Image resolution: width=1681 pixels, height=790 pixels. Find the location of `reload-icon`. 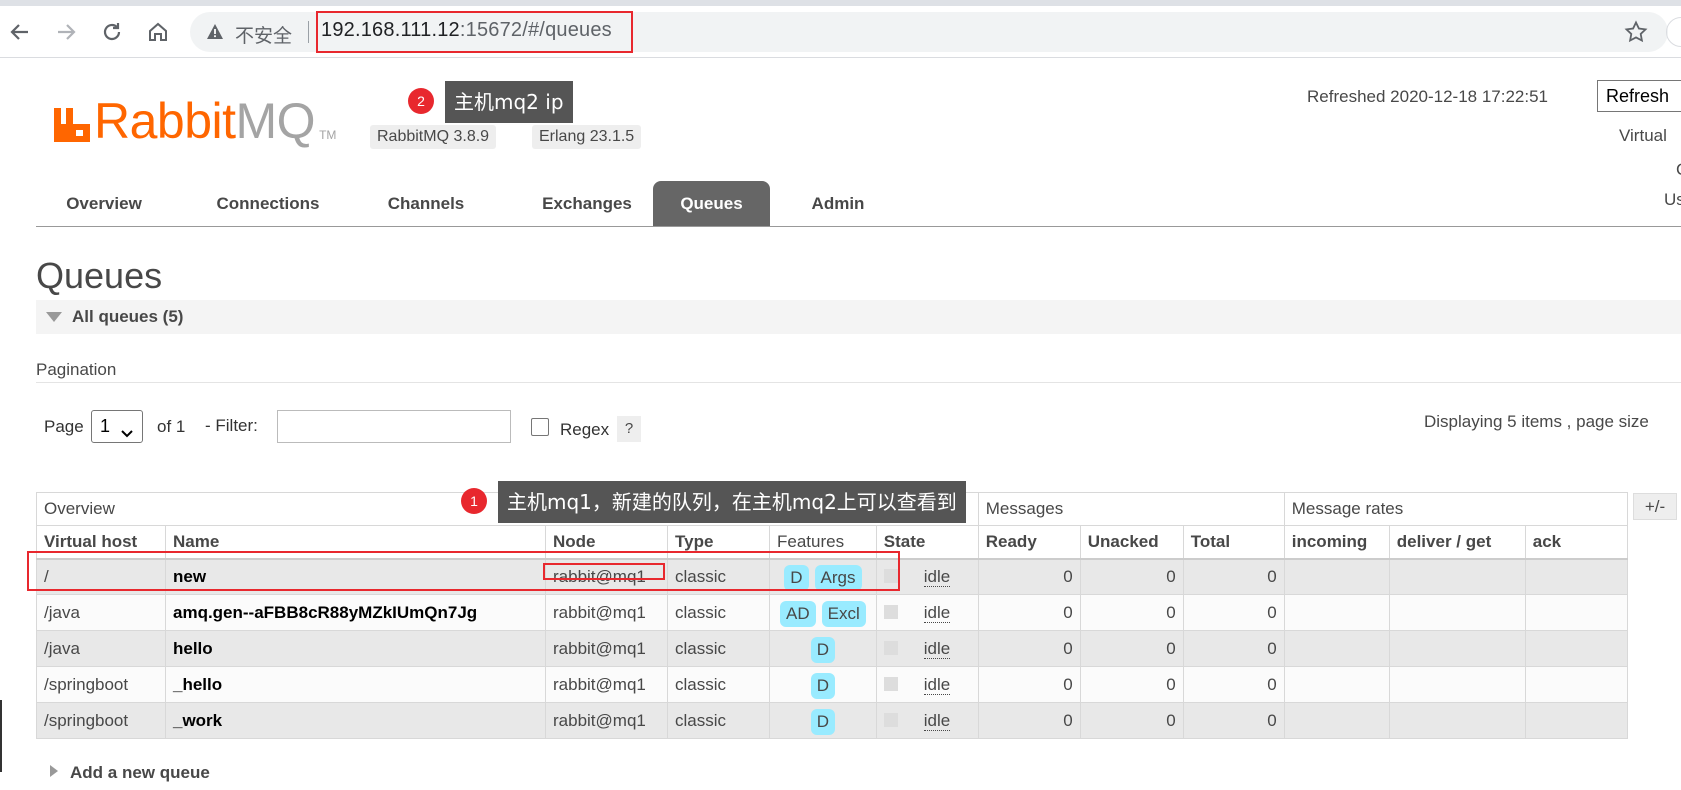

reload-icon is located at coordinates (112, 32).